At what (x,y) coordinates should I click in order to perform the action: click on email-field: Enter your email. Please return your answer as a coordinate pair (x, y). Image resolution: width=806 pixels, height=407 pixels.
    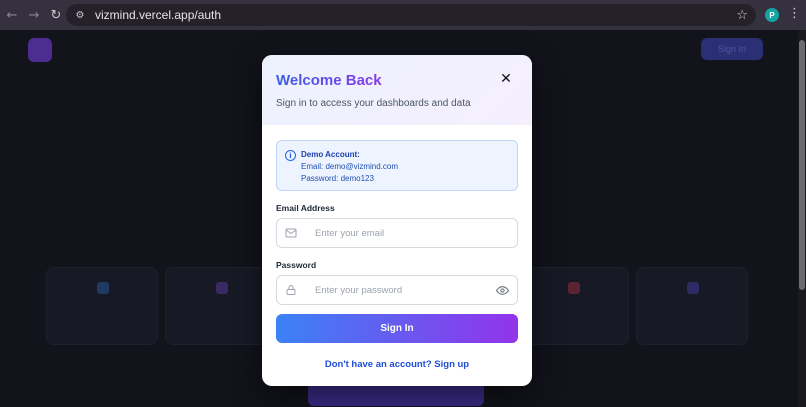
    Looking at the image, I should click on (397, 233).